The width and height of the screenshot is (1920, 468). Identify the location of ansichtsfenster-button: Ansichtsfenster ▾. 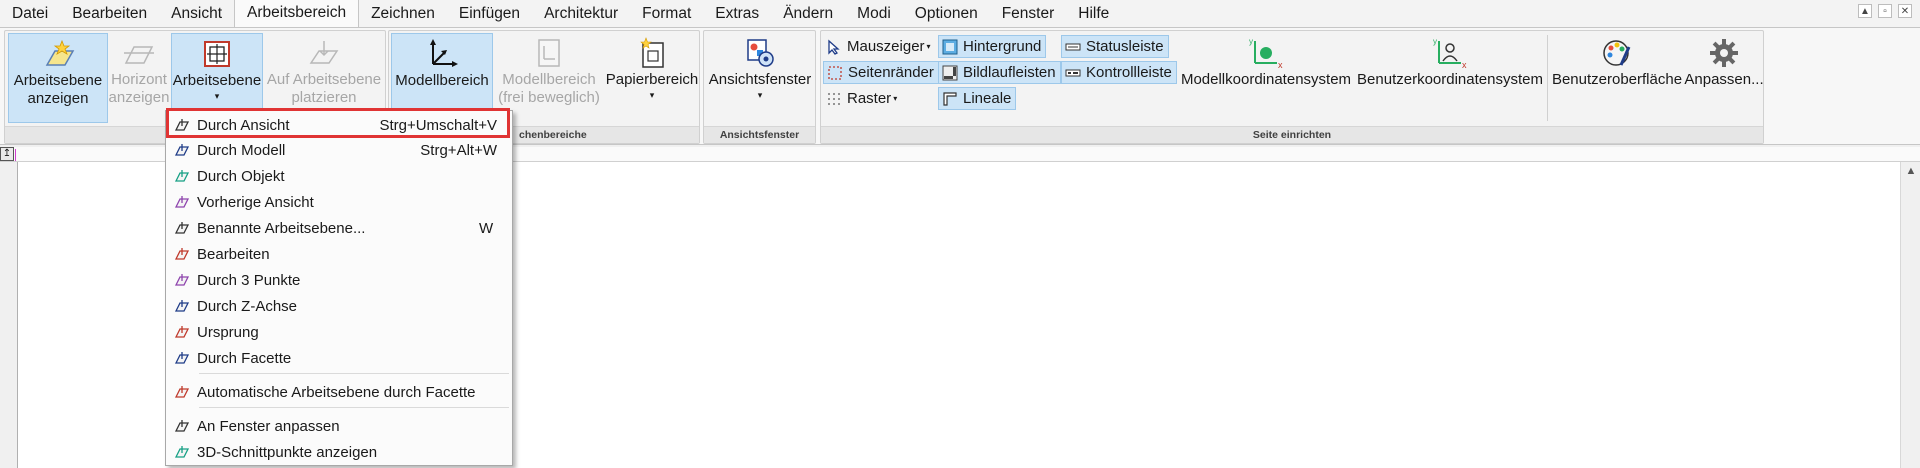
(760, 78).